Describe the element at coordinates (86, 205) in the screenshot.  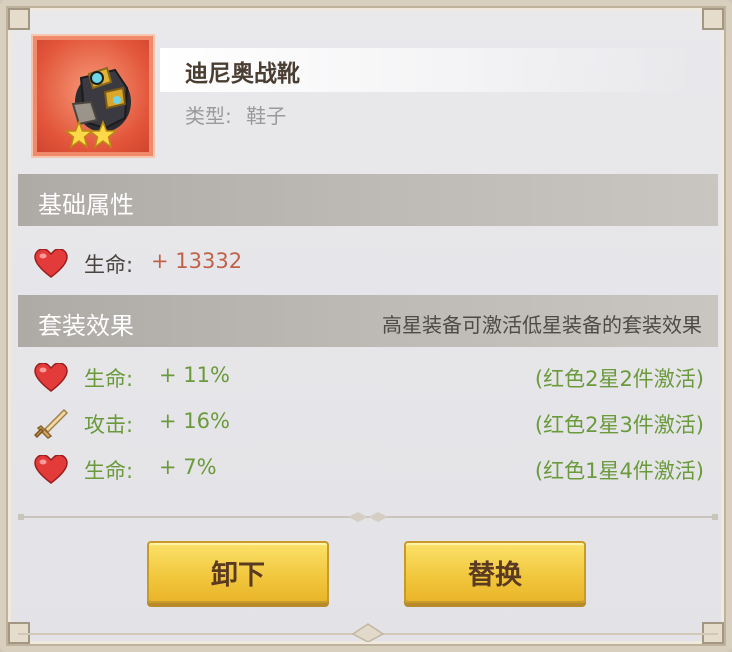
I see `basic-attributes-title: 基础属性` at that location.